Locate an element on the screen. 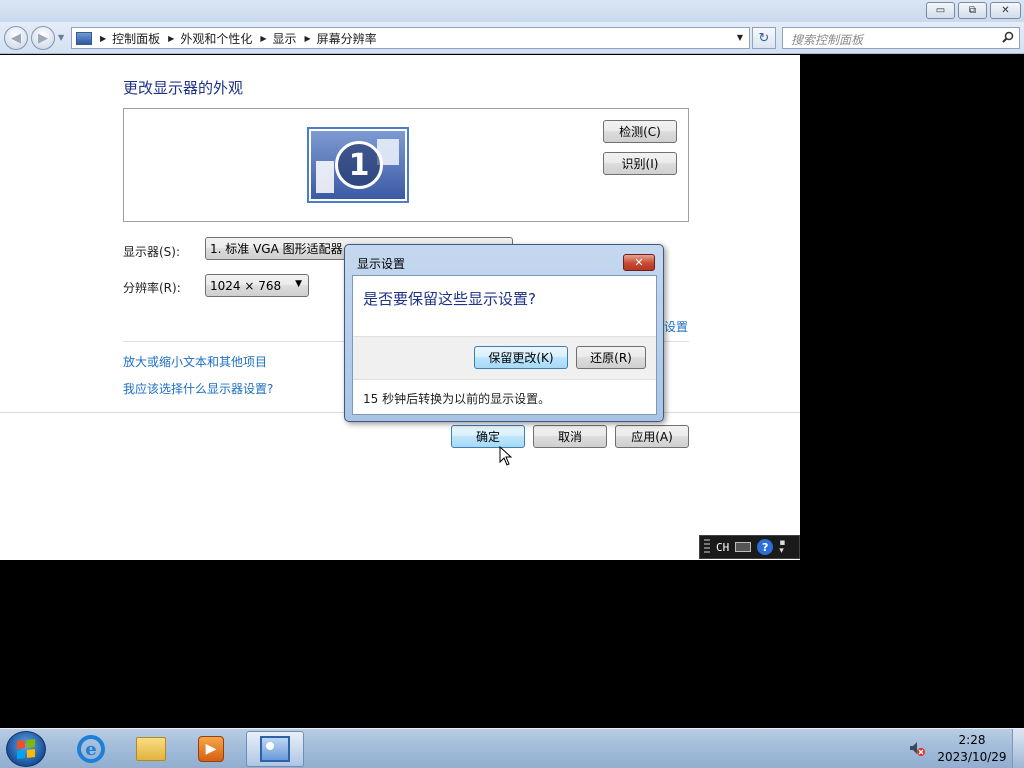 This screenshot has height=768, width=1024. text-size-link: 放大或缩小文本和其他项目 is located at coordinates (195, 361).